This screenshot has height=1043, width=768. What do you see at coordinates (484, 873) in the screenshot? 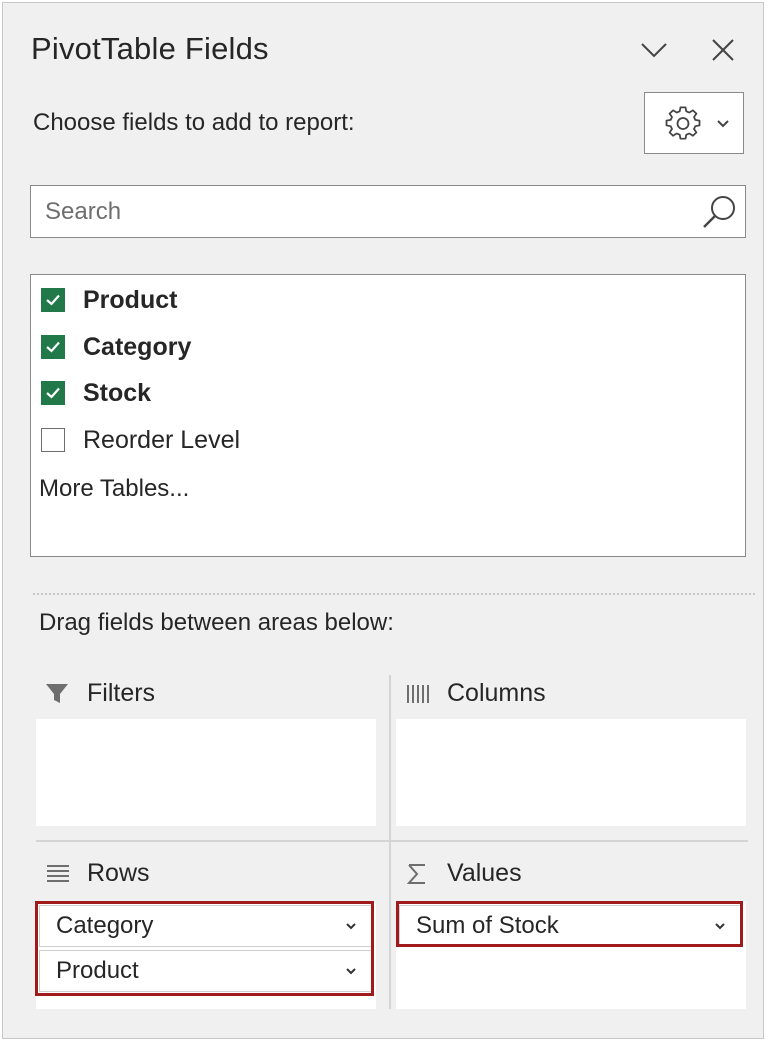
I see `values-label: Values` at bounding box center [484, 873].